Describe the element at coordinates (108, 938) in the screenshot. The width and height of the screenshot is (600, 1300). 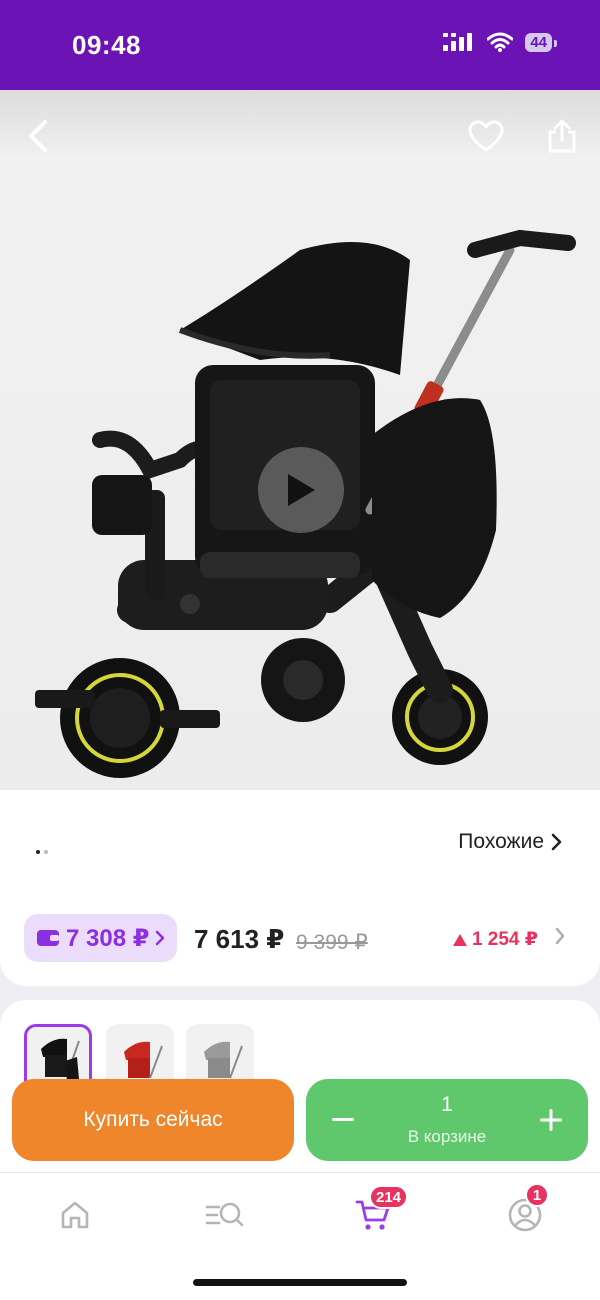
I see `wallet-price: 7 308 ₽` at that location.